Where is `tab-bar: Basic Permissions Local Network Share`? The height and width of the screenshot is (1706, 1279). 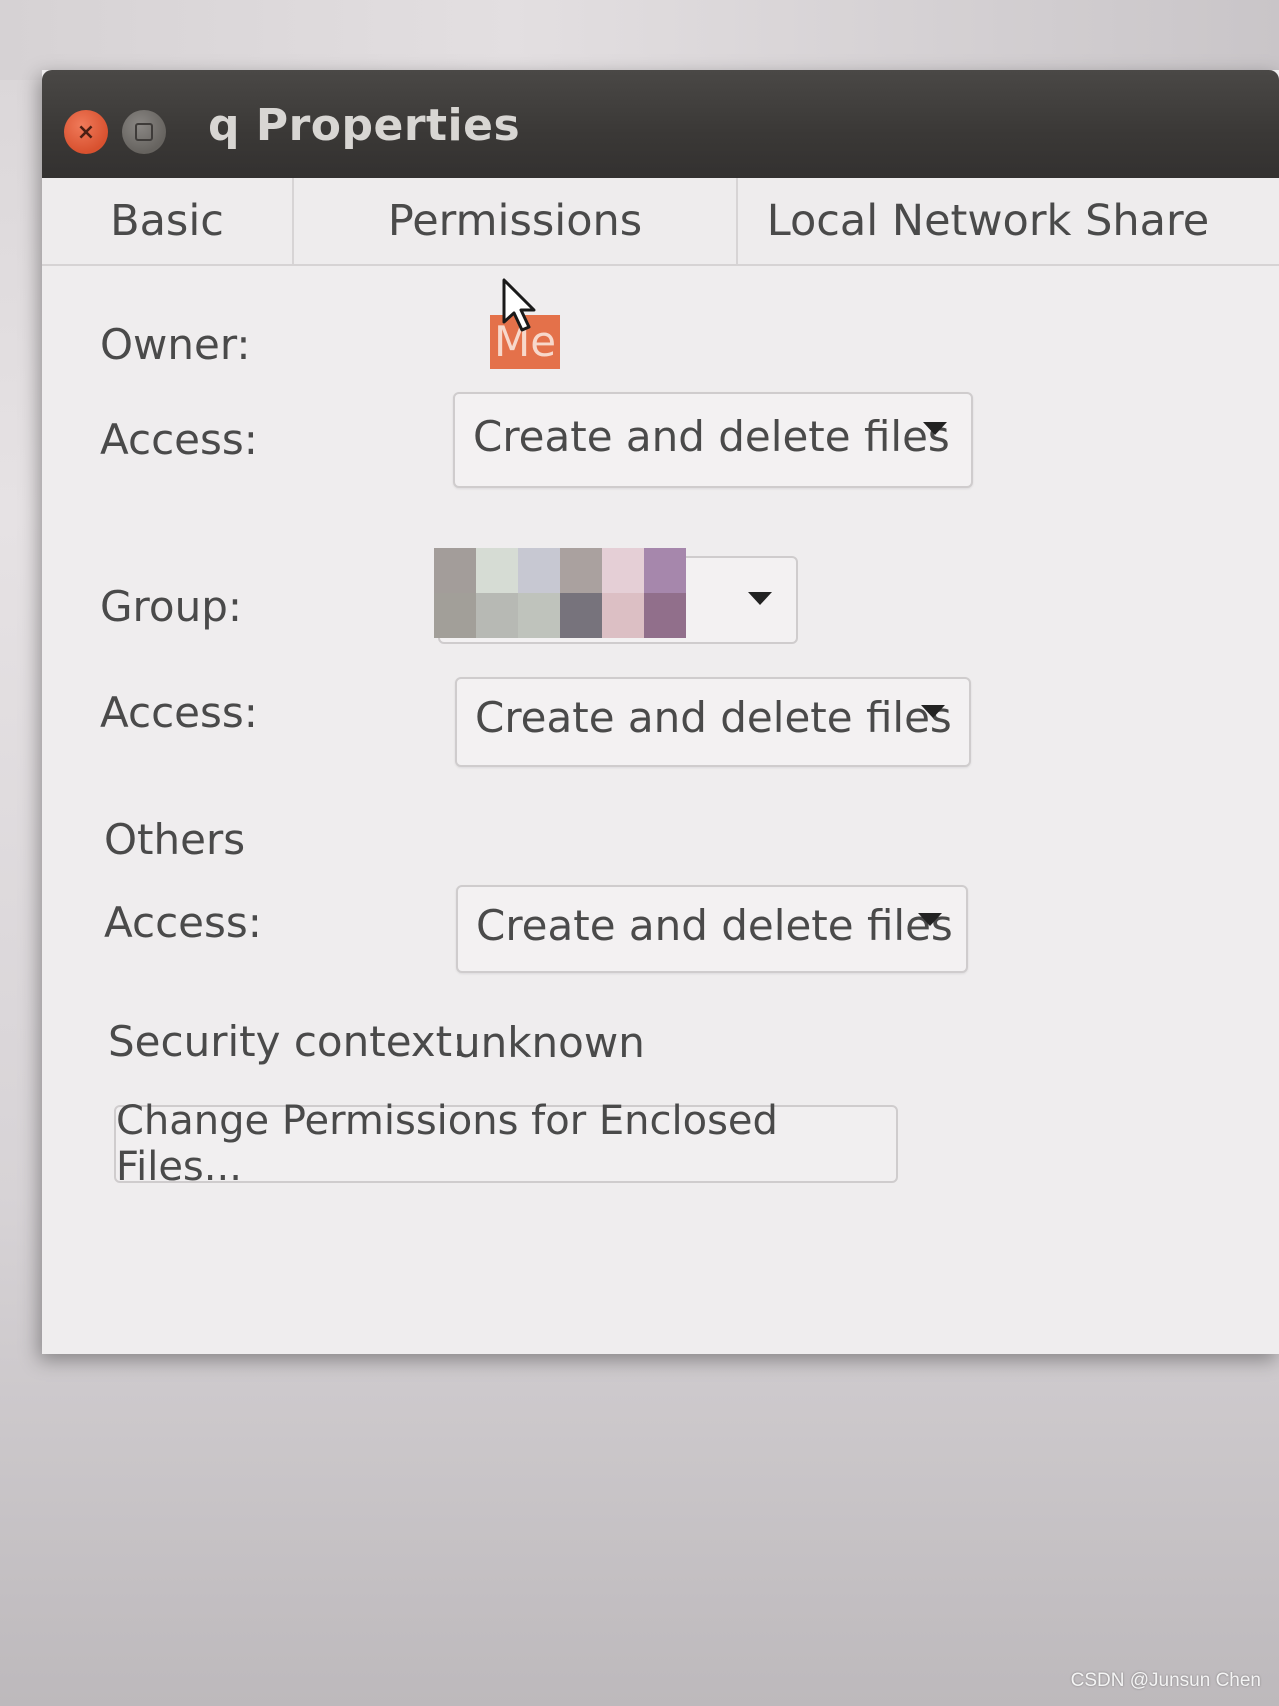
tab-bar: Basic Permissions Local Network Share is located at coordinates (660, 222).